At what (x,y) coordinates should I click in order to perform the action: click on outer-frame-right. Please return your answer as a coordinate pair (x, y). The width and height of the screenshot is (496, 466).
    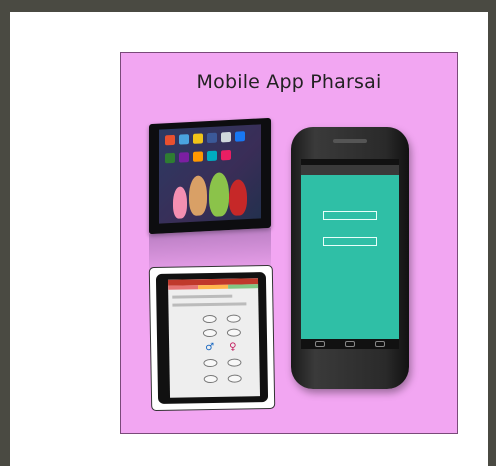
    Looking at the image, I should click on (492, 233).